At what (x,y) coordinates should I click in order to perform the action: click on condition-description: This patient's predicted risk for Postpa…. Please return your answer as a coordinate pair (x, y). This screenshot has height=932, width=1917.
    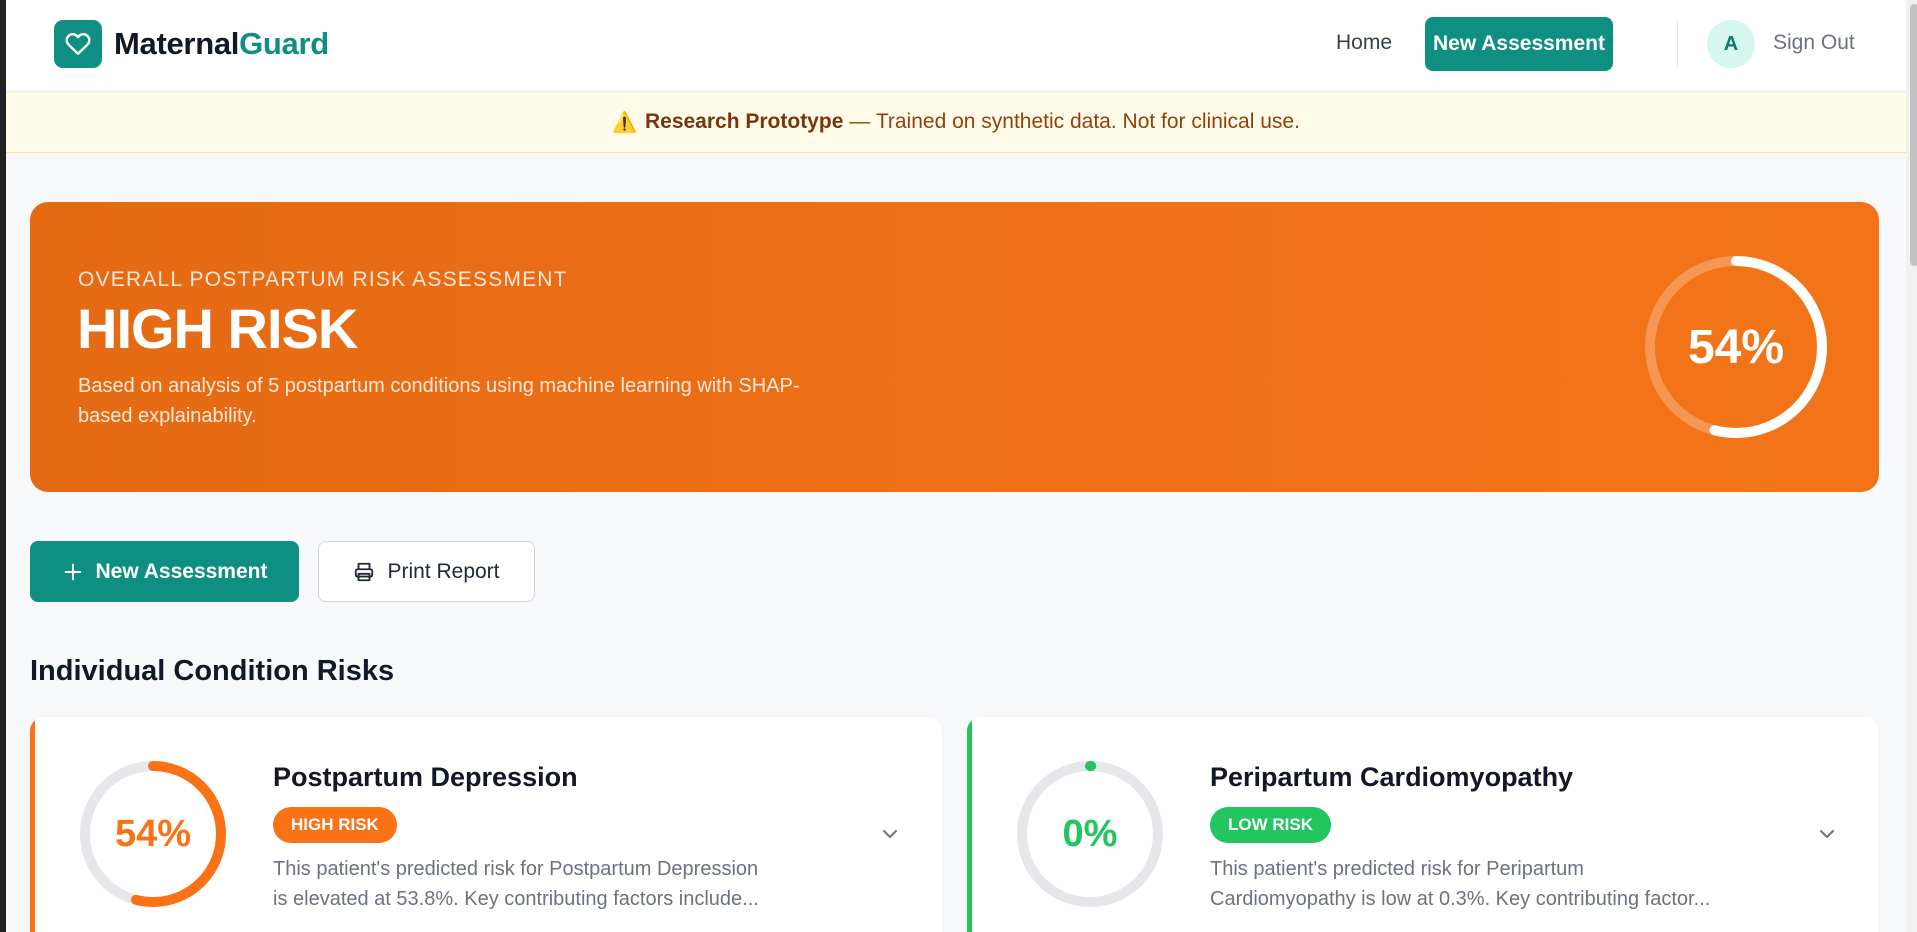
    Looking at the image, I should click on (563, 884).